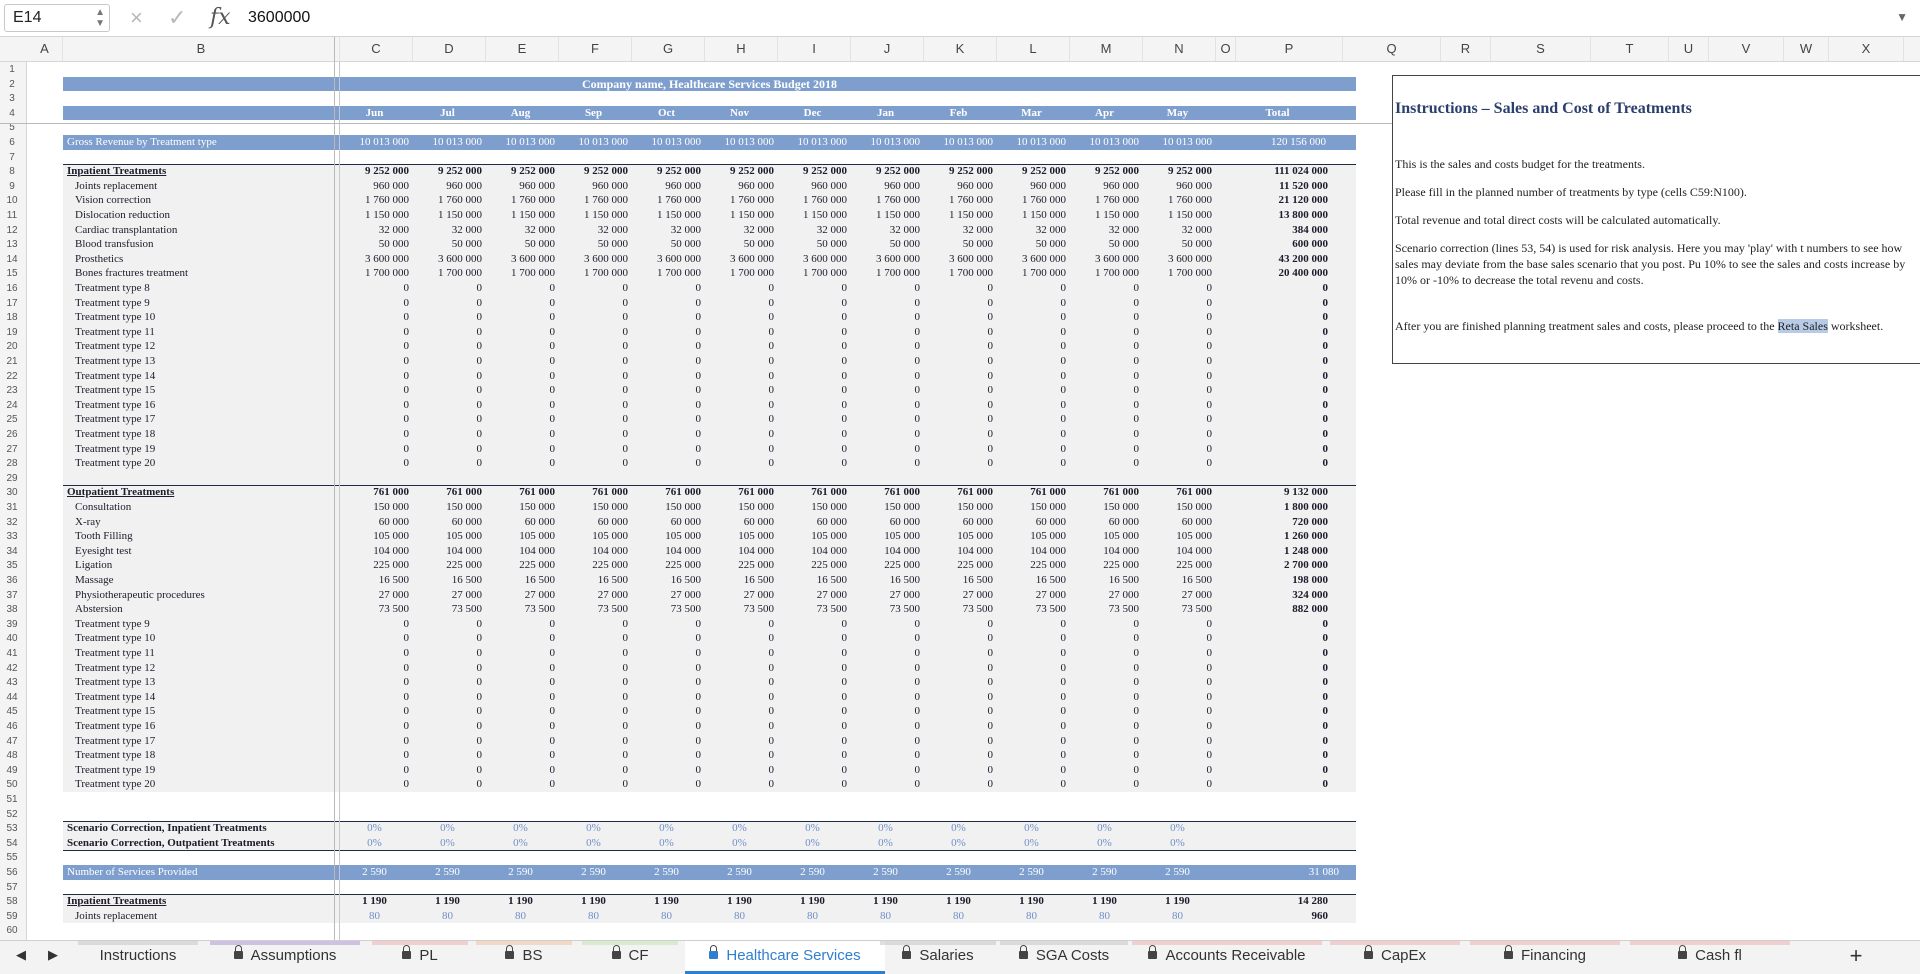 Image resolution: width=1920 pixels, height=974 pixels. Describe the element at coordinates (12, 917) in the screenshot. I see `row-header: 59` at that location.